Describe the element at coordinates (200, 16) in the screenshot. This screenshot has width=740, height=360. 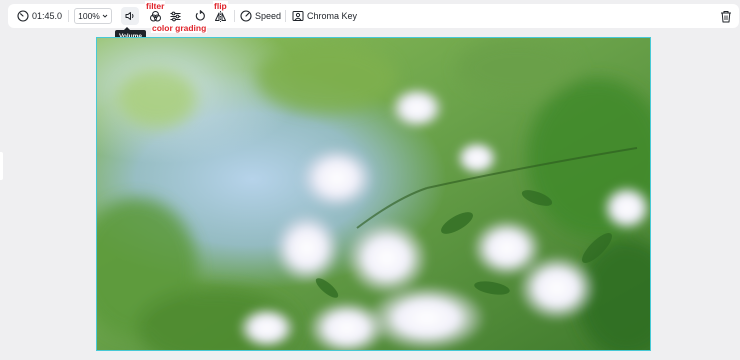
I see `rotate-icon` at that location.